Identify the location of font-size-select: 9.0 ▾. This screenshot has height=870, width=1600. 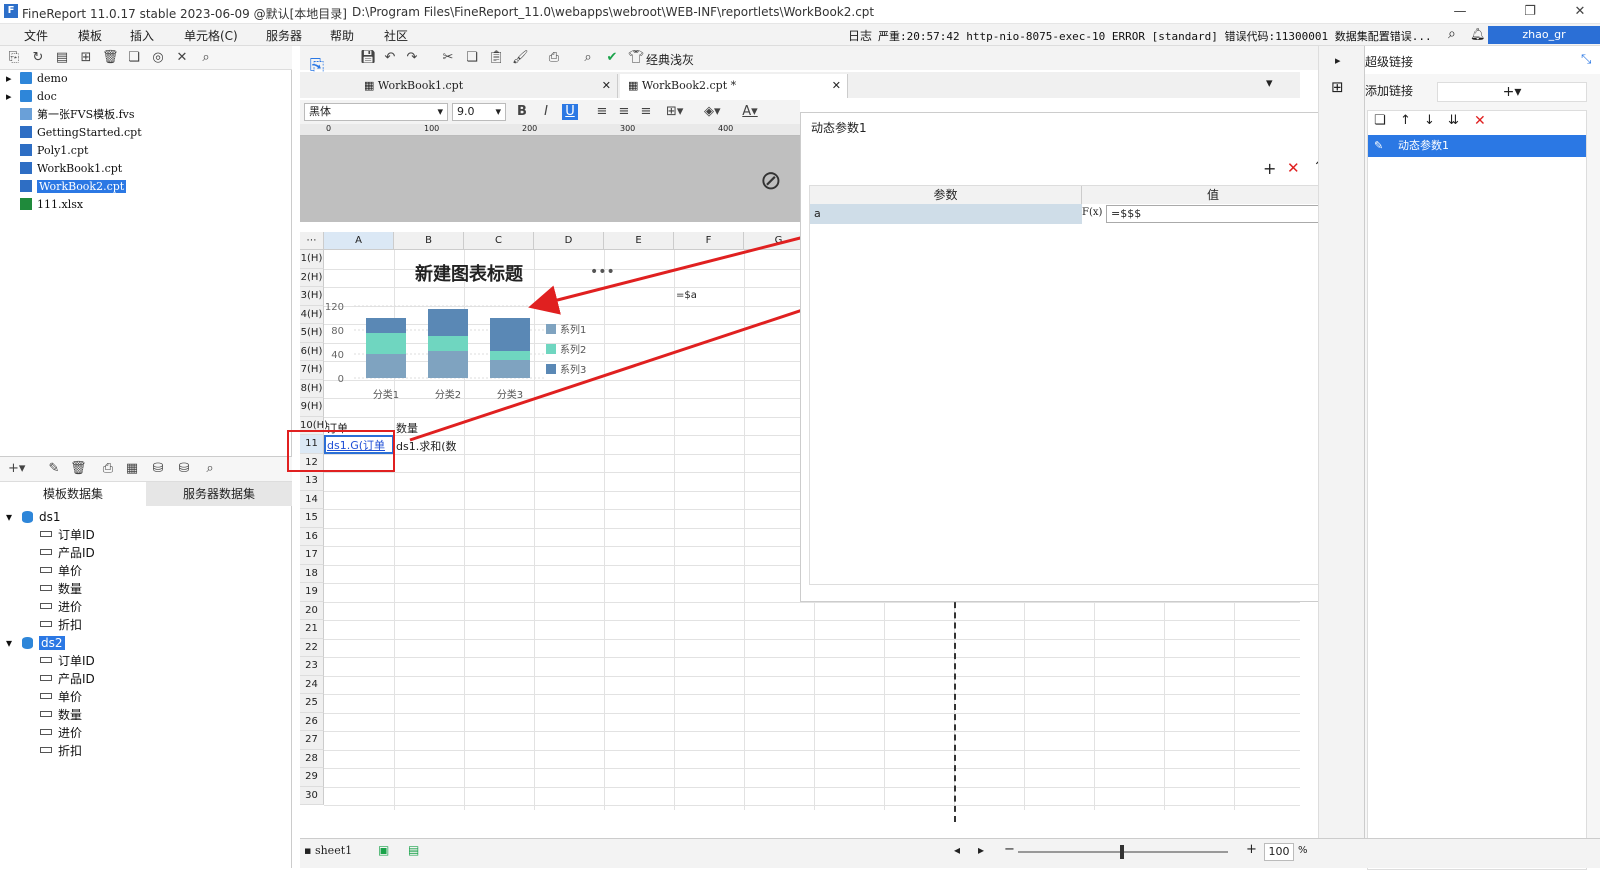
(479, 112).